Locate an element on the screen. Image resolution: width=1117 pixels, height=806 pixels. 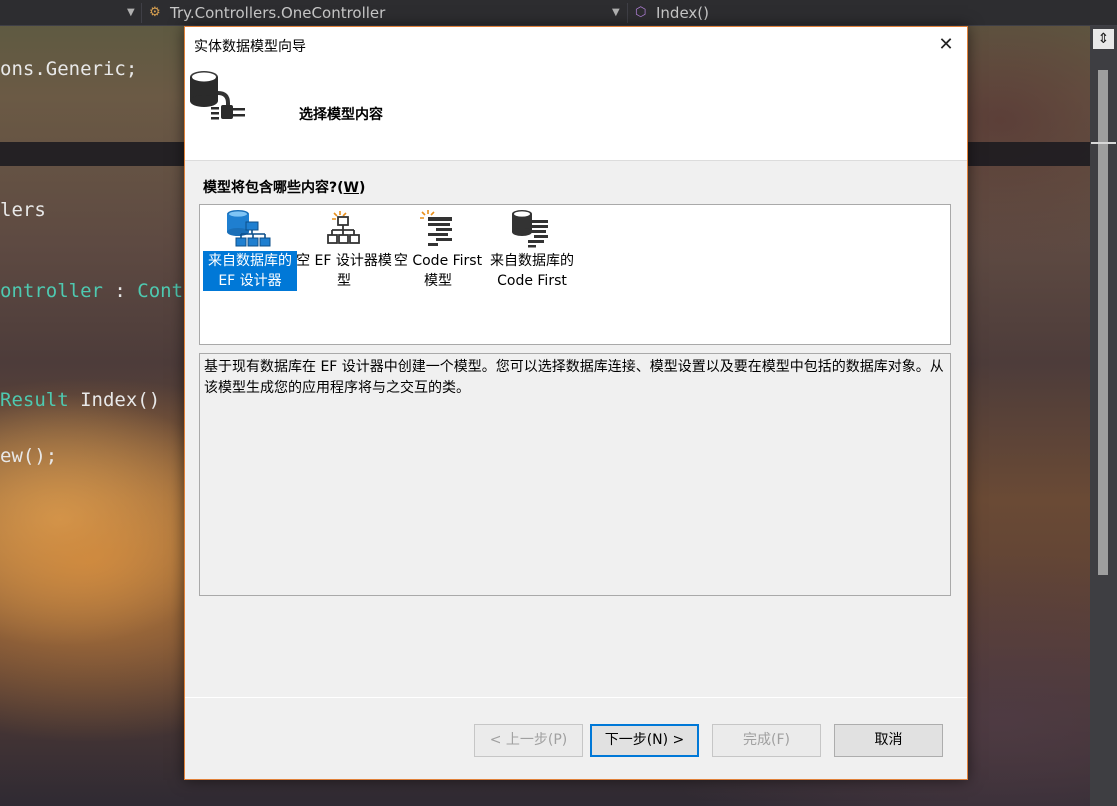
choice-ef-designer-from-database: 来自数据库的 EF 设计器 is located at coordinates (248, 251).